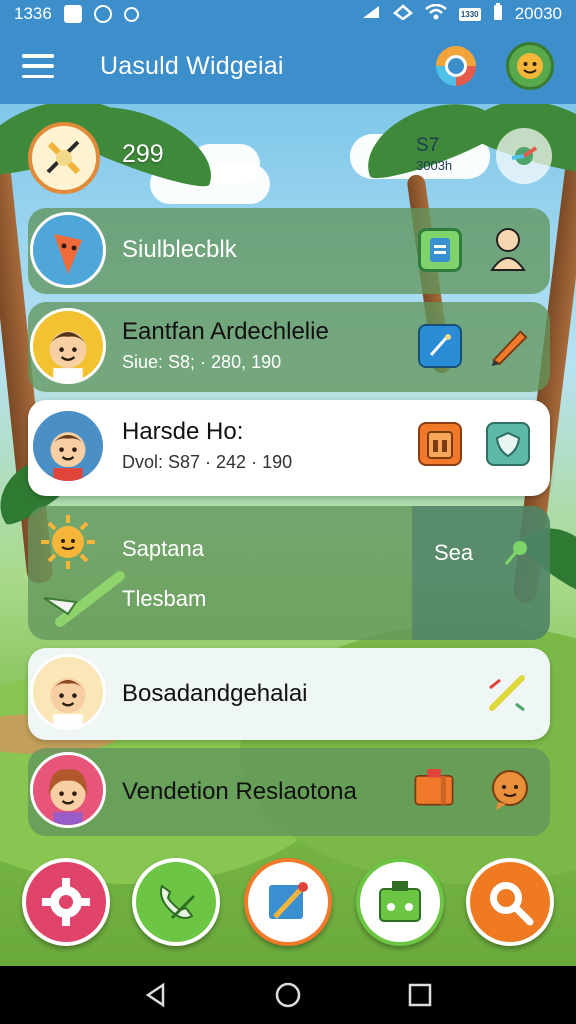 The image size is (576, 1024). What do you see at coordinates (215, 693) in the screenshot?
I see `card-title: Bosadandgehalai` at bounding box center [215, 693].